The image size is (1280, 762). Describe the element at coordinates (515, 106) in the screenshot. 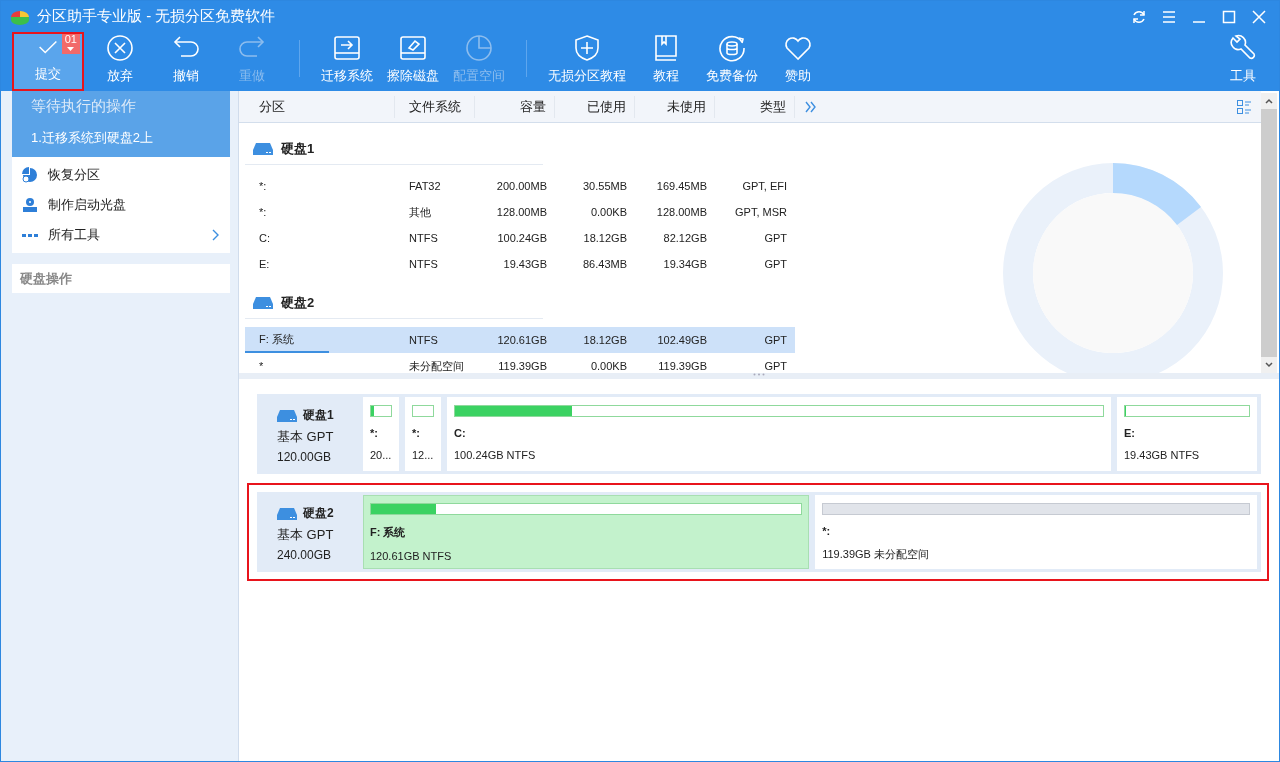

I see `column-header: 容量` at that location.